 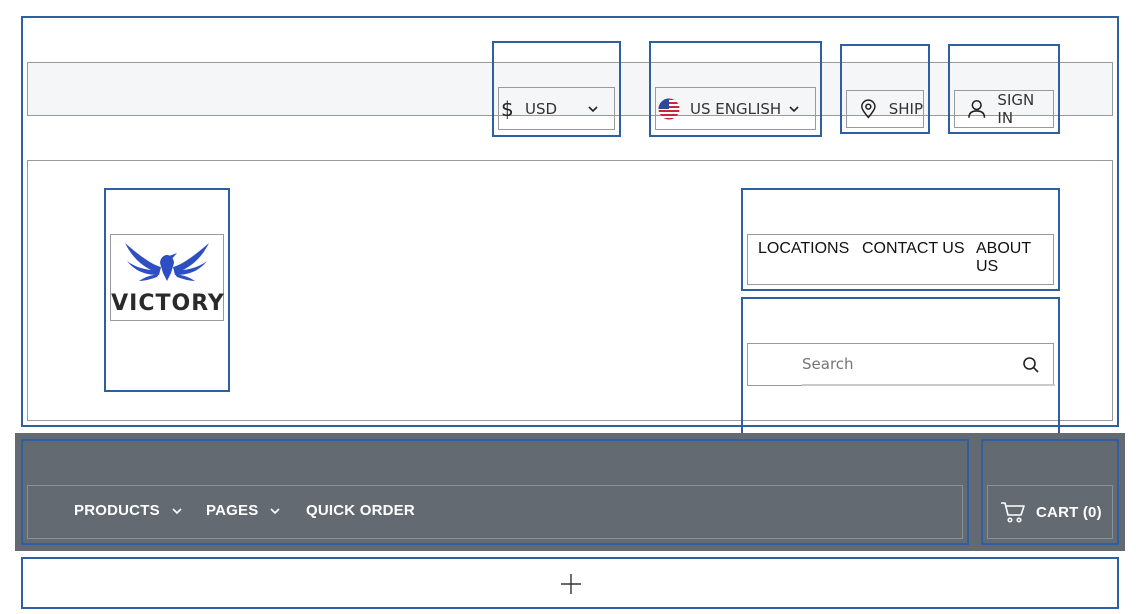 I want to click on user-icon, so click(x=977, y=108).